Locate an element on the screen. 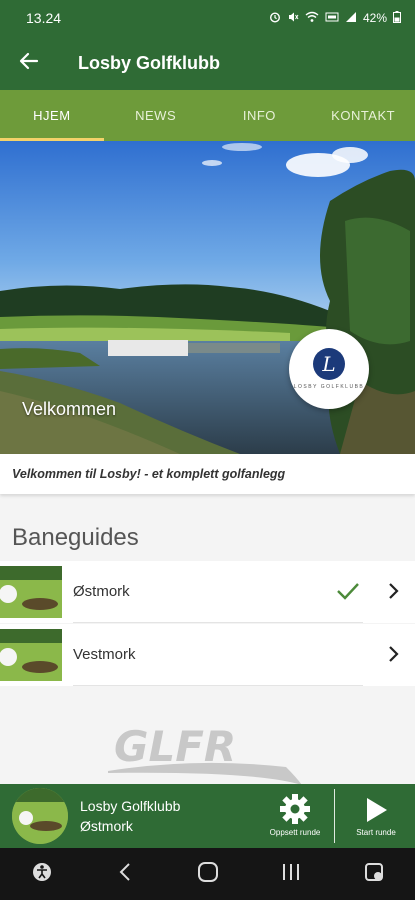 Image resolution: width=415 pixels, height=900 pixels. nav-back-button is located at coordinates (125, 874).